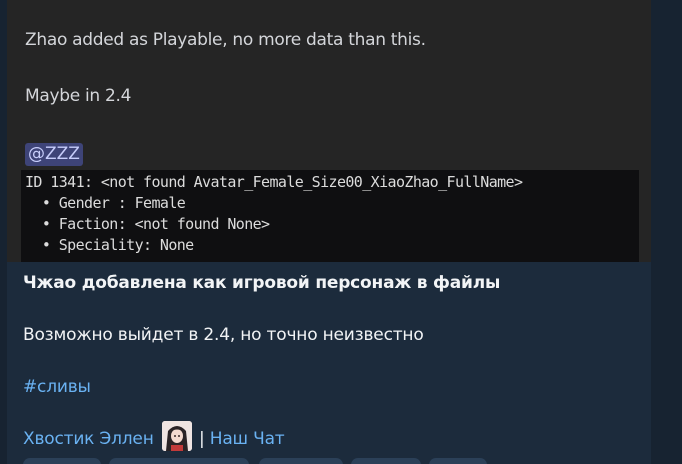  I want to click on footer-links-right: | Наш Чат, so click(242, 439).